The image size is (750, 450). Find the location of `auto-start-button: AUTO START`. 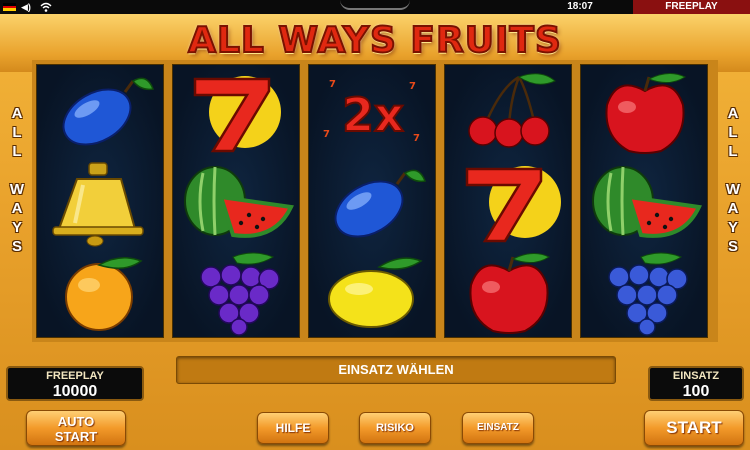

auto-start-button: AUTO START is located at coordinates (76, 428).